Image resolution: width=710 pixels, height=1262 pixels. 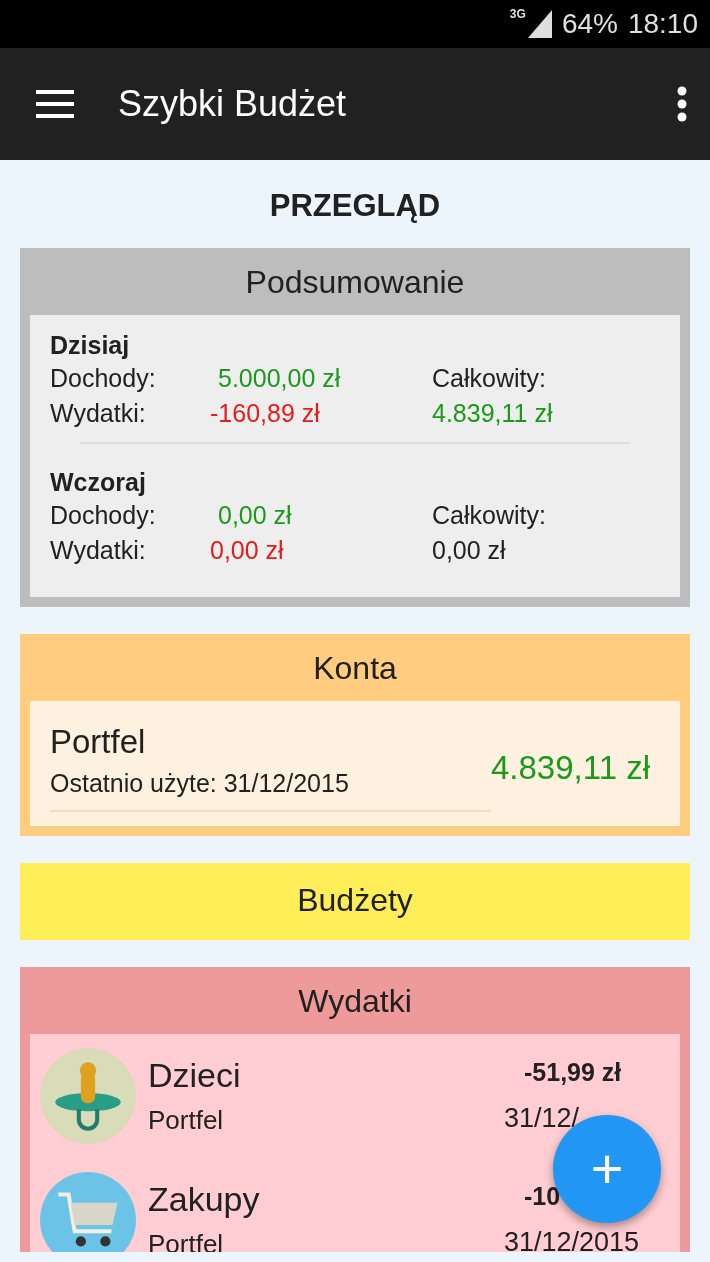 I want to click on total-value: 4.839,11 zł, so click(x=492, y=413).